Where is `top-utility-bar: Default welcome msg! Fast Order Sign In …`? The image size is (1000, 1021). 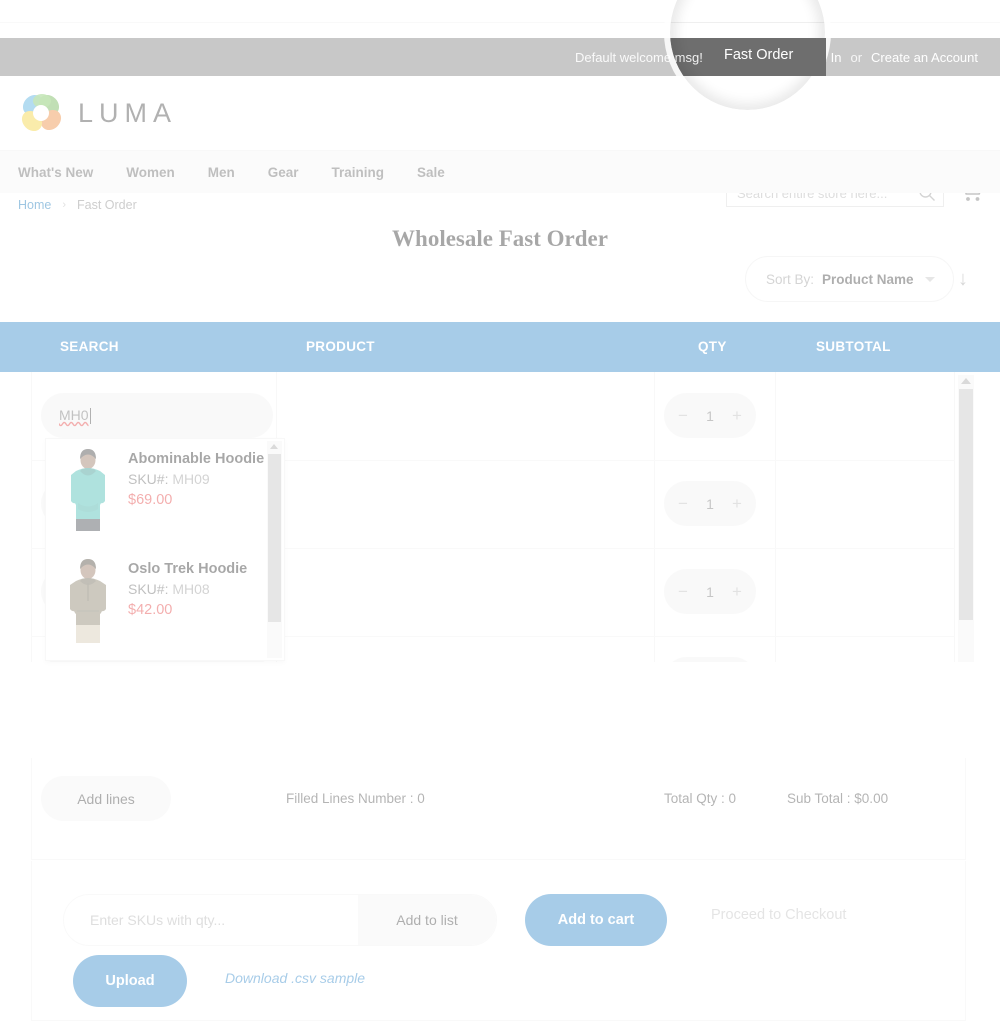
top-utility-bar: Default welcome msg! Fast Order Sign In … is located at coordinates (500, 57).